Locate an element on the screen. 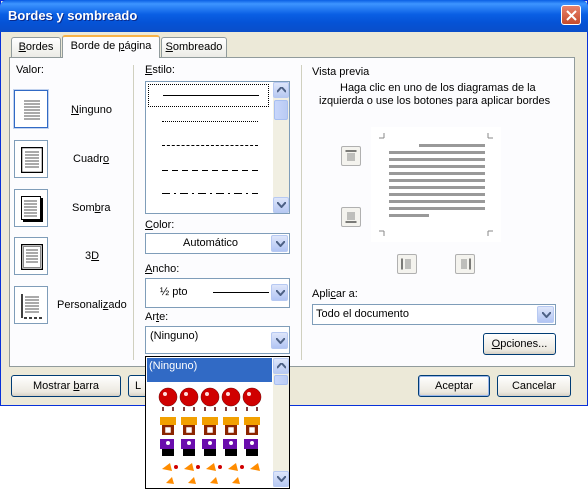 This screenshot has height=489, width=588. apple-art-row is located at coordinates (210, 399).